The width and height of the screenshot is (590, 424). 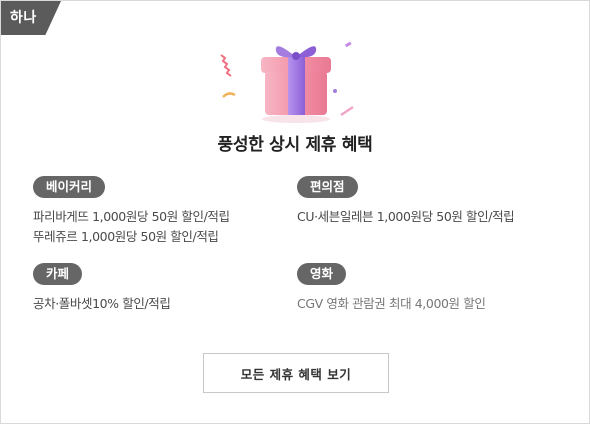 I want to click on benefit-cafe: 카페 공차·폴바셋10% 할인/적립, so click(x=163, y=288).